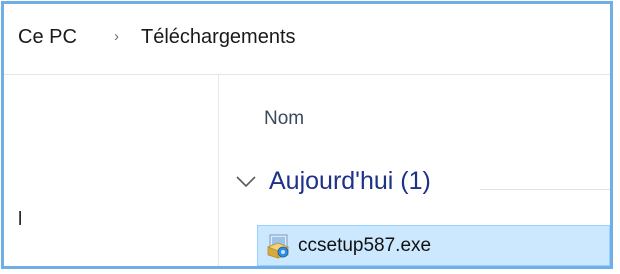 This screenshot has height=274, width=620. I want to click on breadcrumb-downloads: Téléchargements, so click(218, 37).